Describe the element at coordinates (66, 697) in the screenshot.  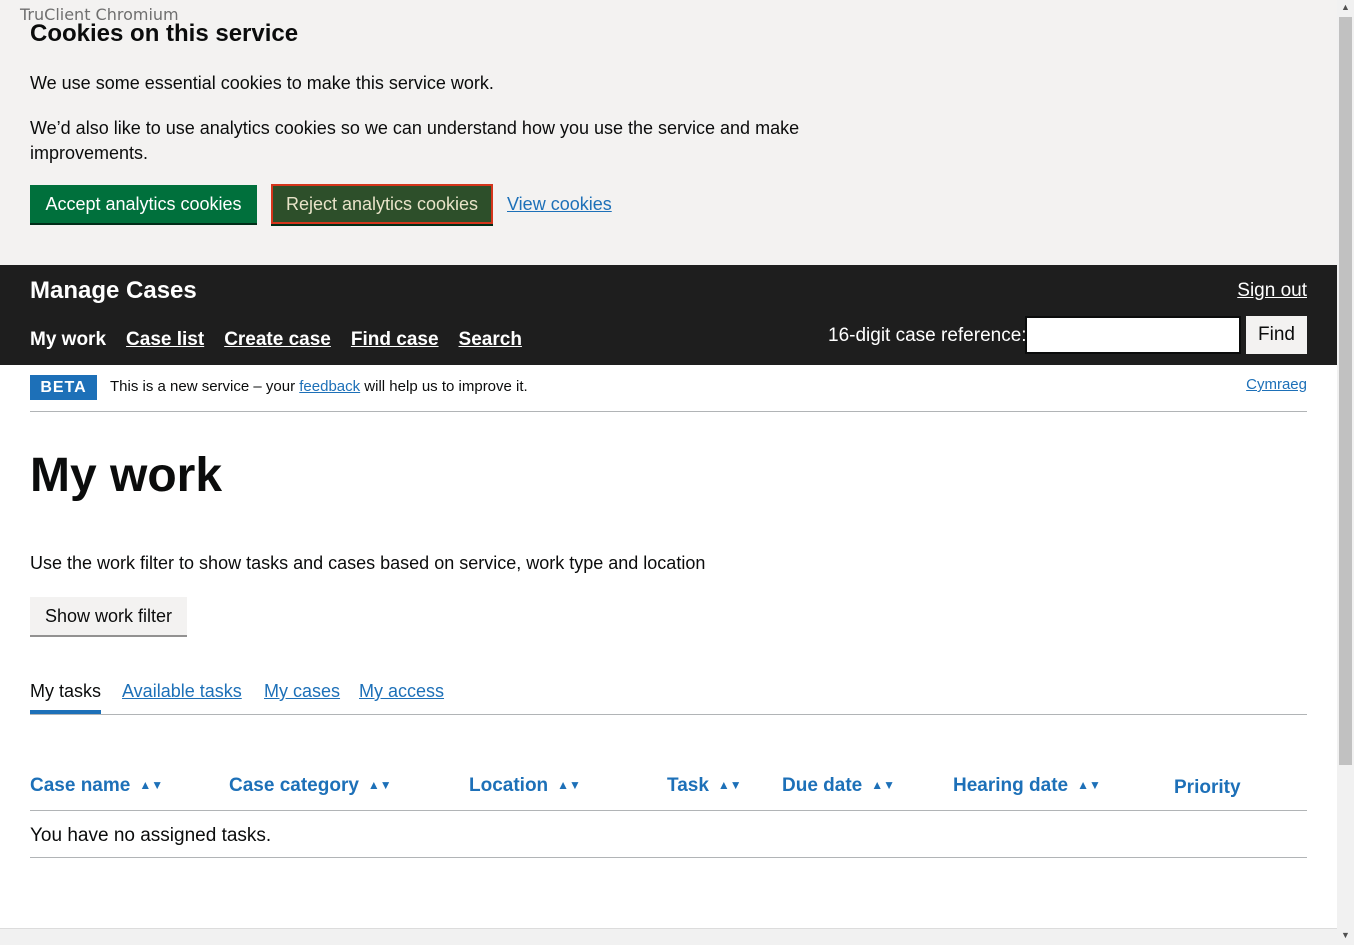
I see `tab-my-tasks: My tasks` at that location.